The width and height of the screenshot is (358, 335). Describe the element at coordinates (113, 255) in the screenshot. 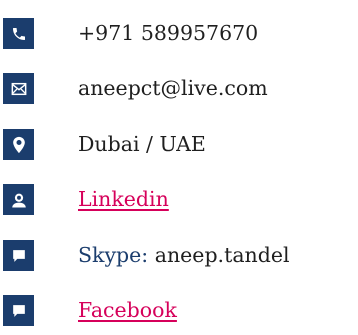

I see `skype-label: Skype:` at that location.